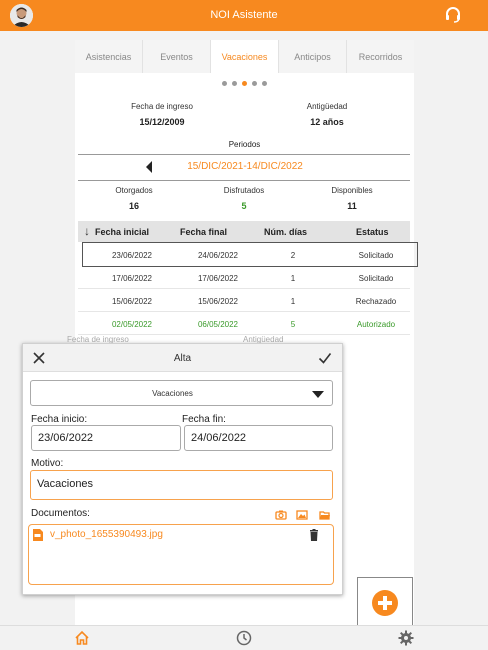 The image size is (488, 650). What do you see at coordinates (172, 393) in the screenshot?
I see `tipo-select-value: Vacaciones` at bounding box center [172, 393].